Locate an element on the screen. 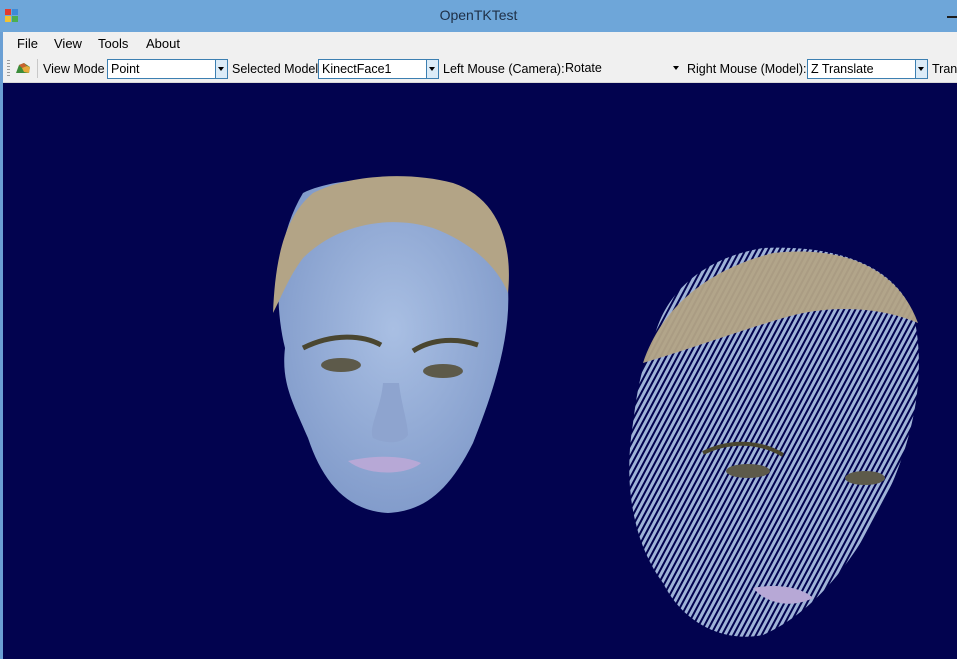 This screenshot has height=659, width=957. right-mouse-select: Z Translate is located at coordinates (867, 69).